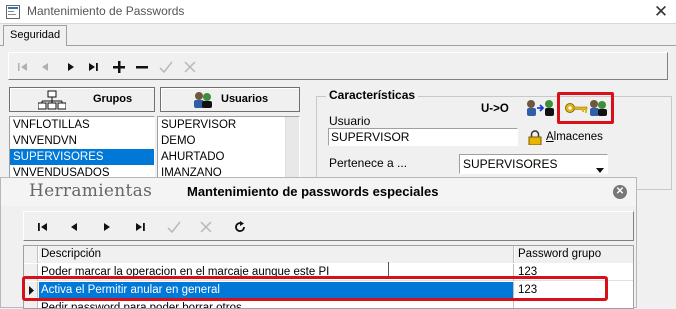  I want to click on grupo-select: SUPERVISORES, so click(533, 164).